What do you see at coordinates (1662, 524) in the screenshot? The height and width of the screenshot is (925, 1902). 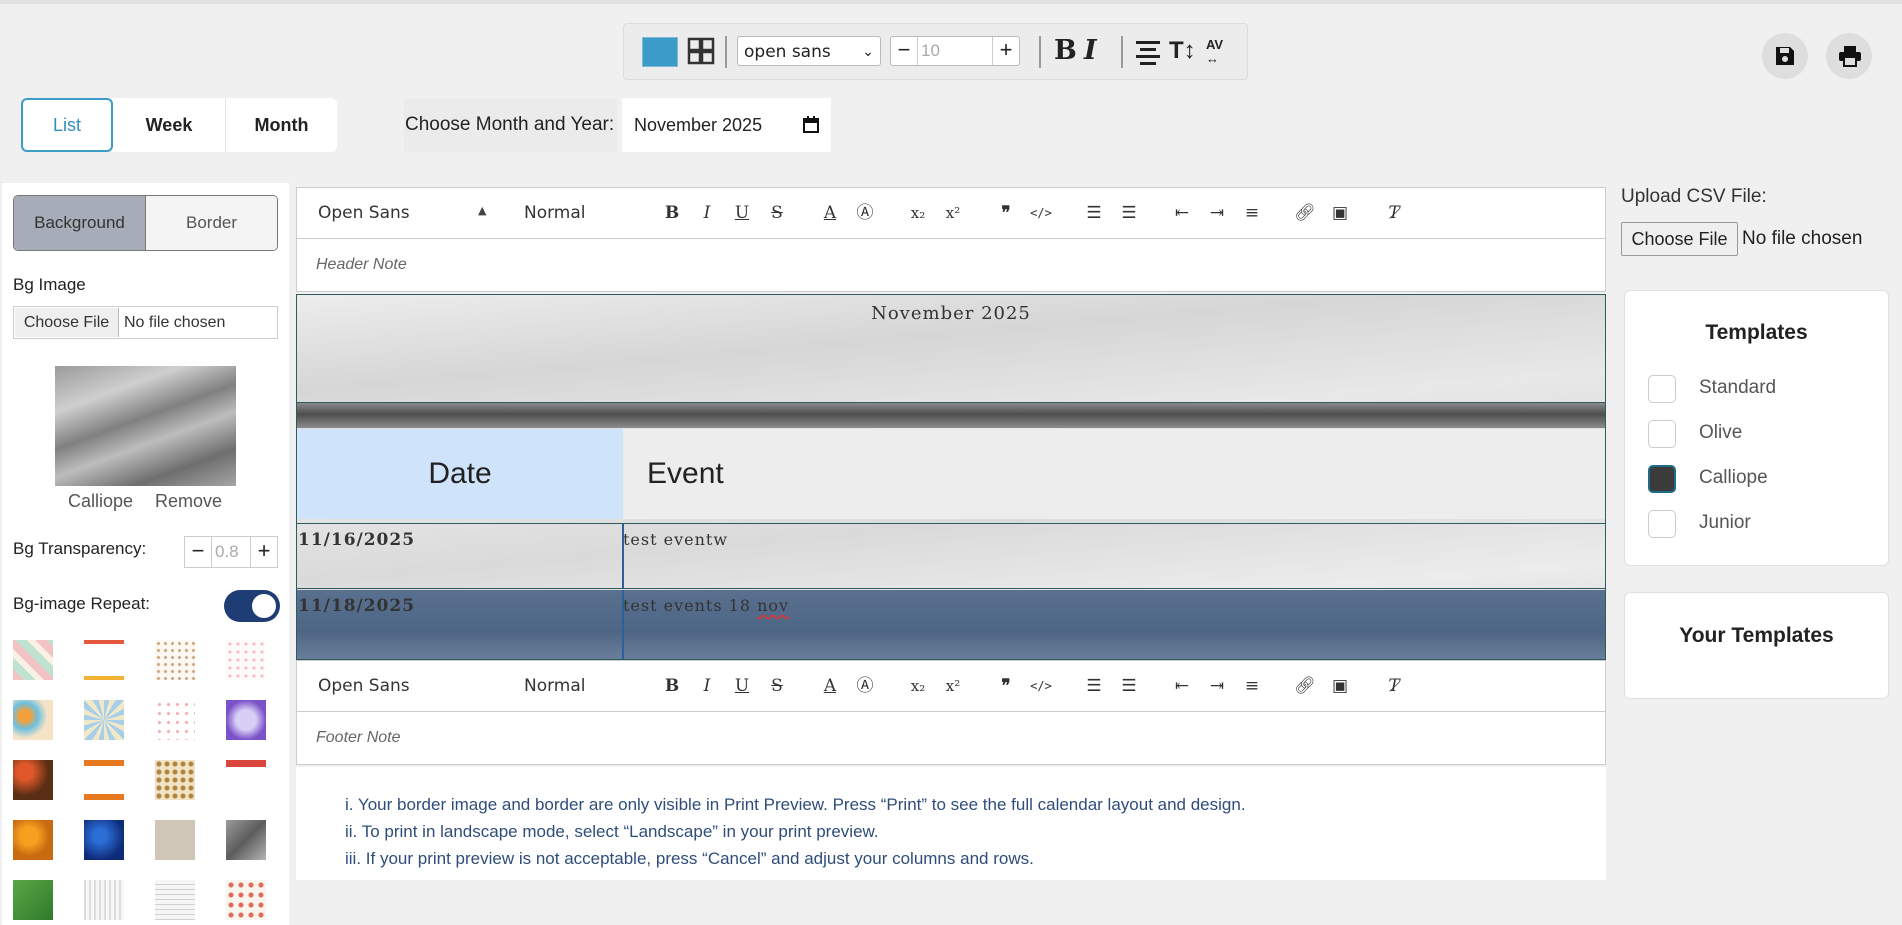 I see `template-checkbox-junior` at bounding box center [1662, 524].